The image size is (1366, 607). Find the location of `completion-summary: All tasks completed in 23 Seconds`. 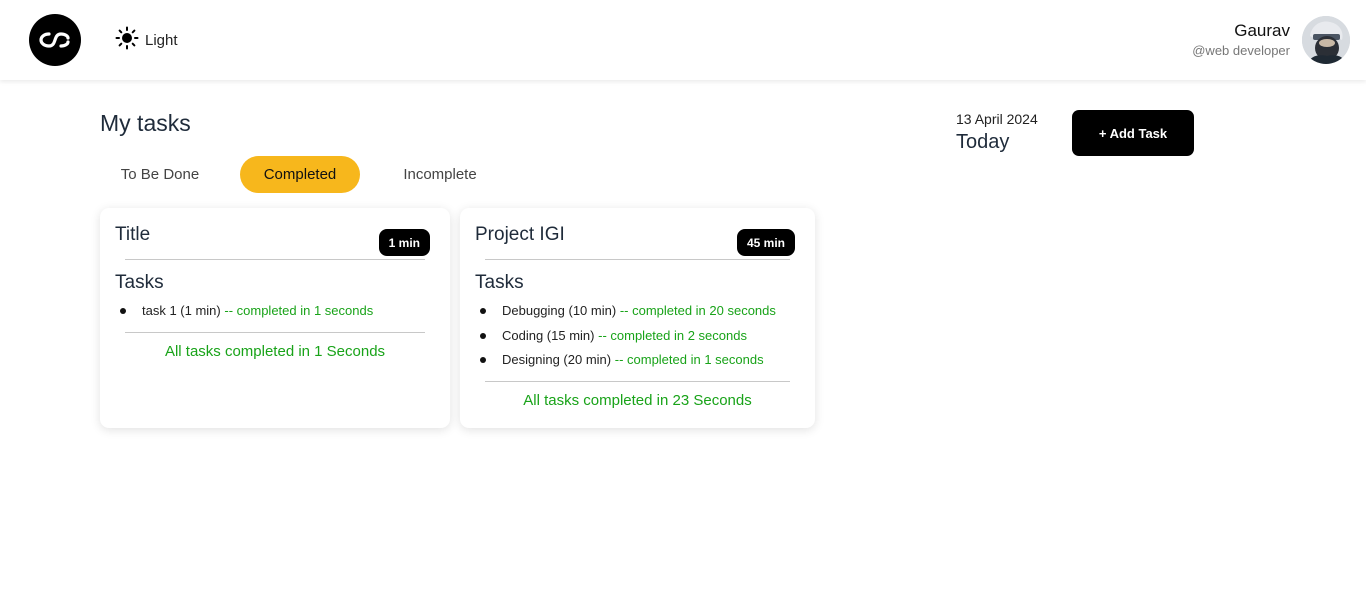

completion-summary: All tasks completed in 23 Seconds is located at coordinates (637, 400).